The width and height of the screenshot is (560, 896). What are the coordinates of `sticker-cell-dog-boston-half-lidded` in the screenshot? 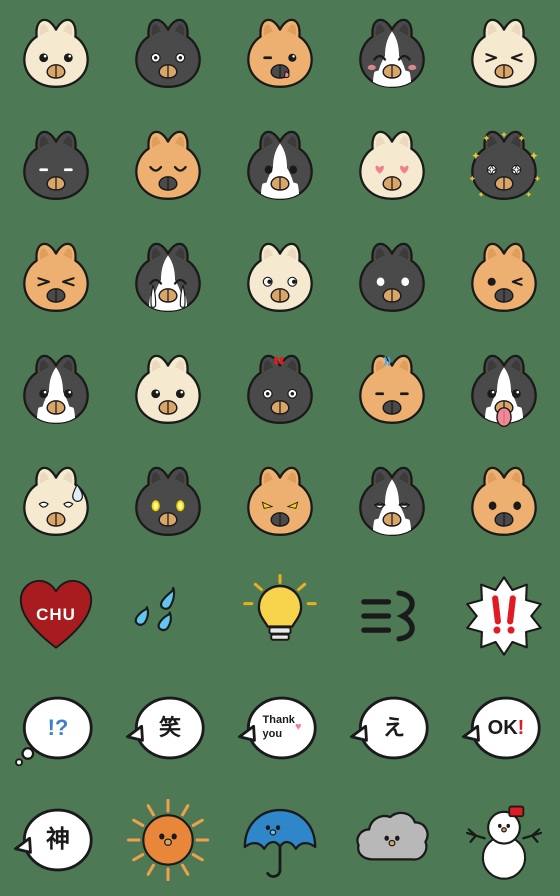 It's located at (392, 504).